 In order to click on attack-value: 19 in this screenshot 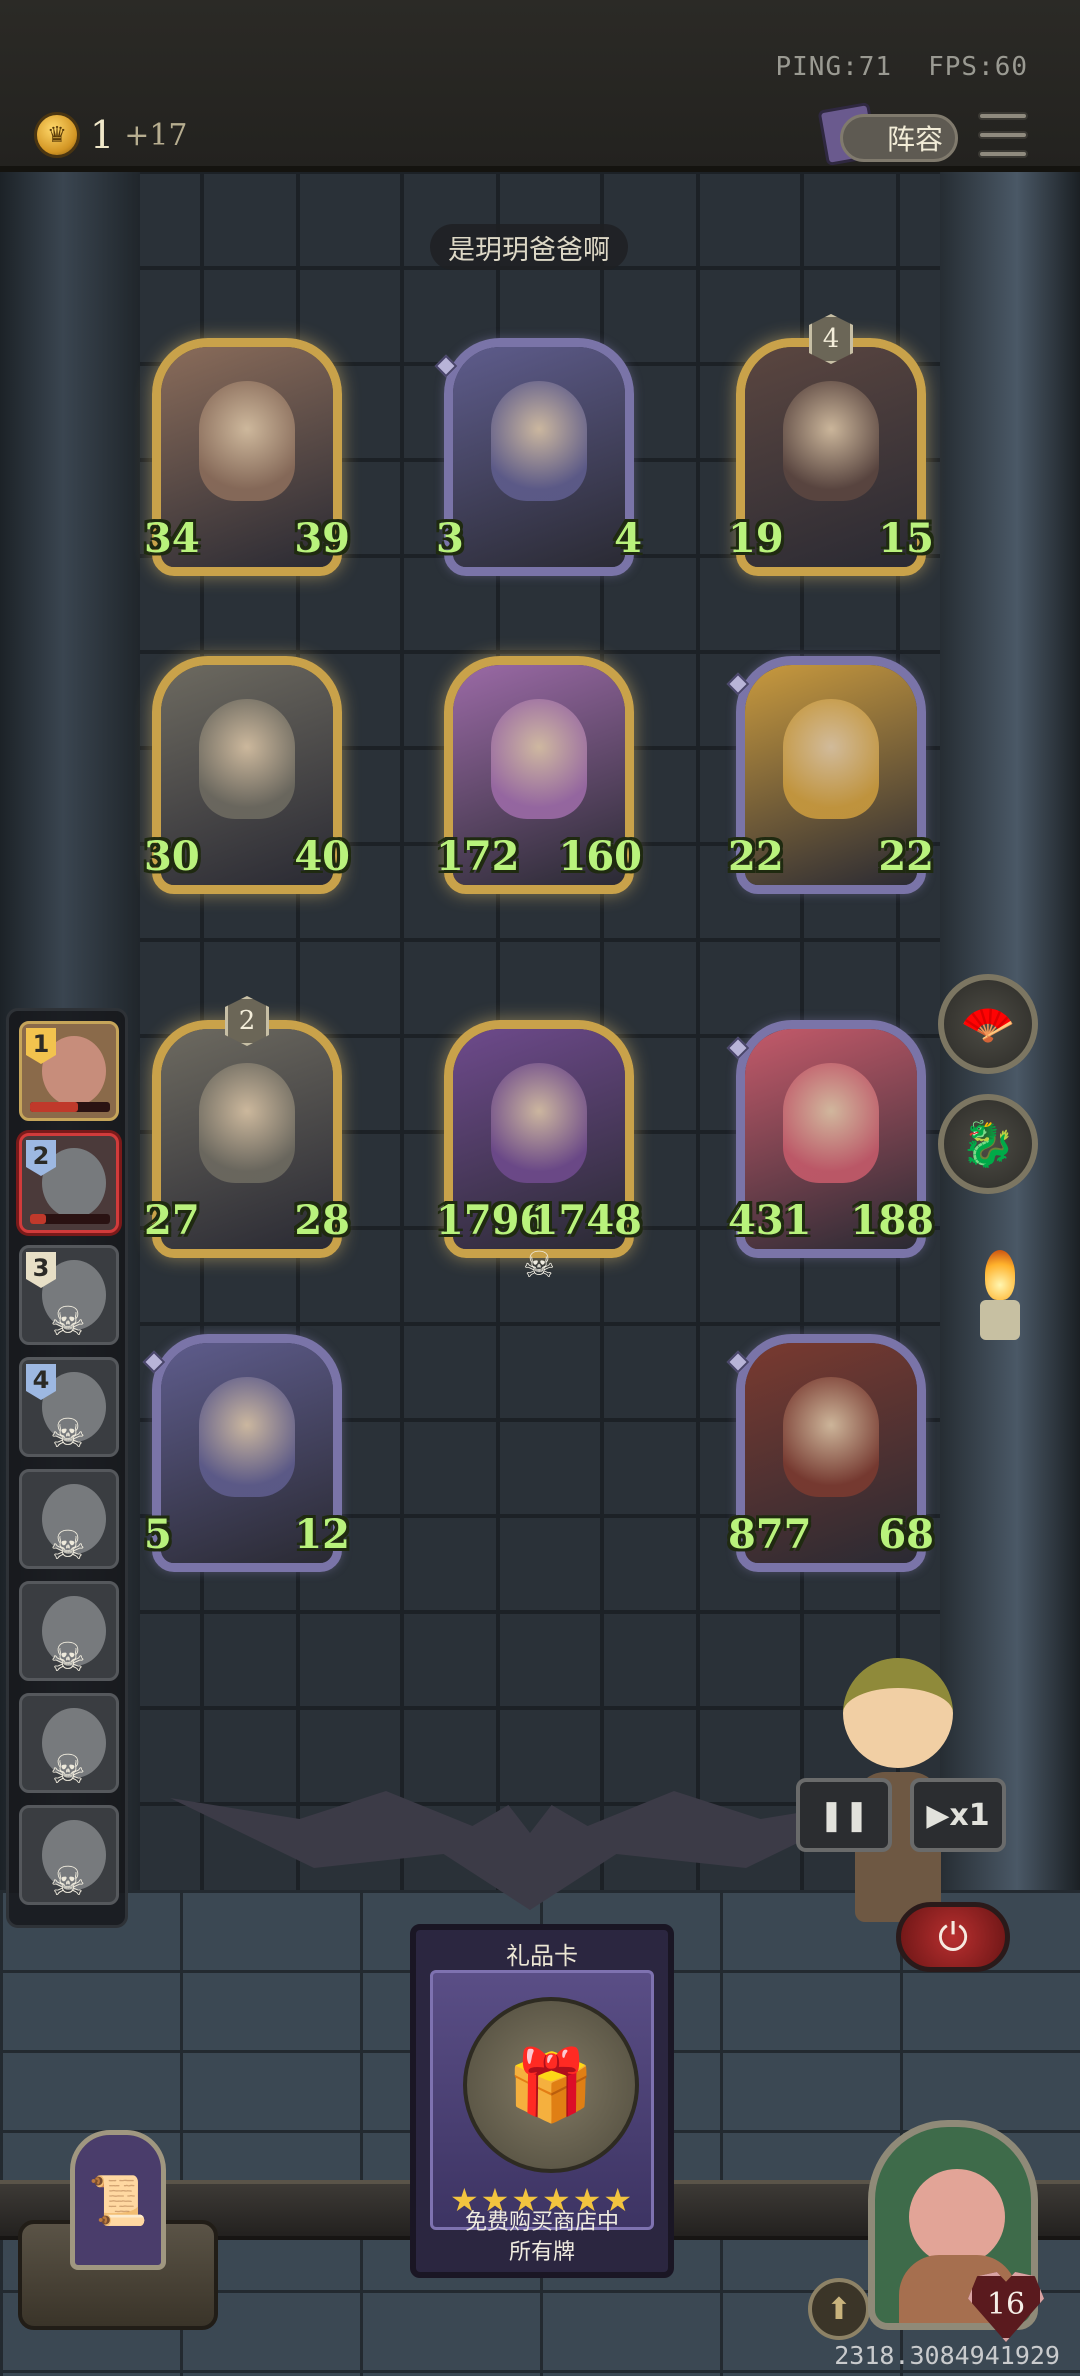, I will do `click(756, 538)`.